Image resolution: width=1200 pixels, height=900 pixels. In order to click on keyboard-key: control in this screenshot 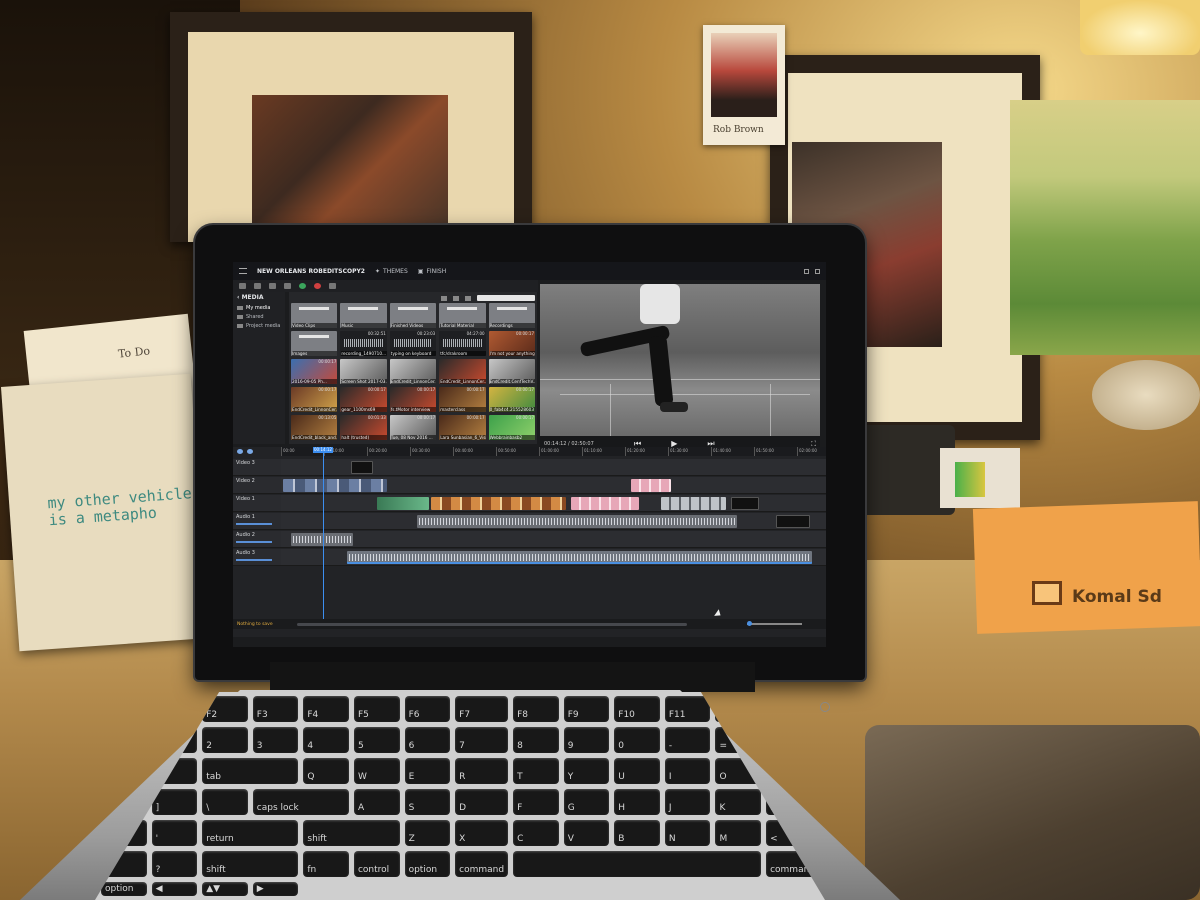, I will do `click(376, 864)`.